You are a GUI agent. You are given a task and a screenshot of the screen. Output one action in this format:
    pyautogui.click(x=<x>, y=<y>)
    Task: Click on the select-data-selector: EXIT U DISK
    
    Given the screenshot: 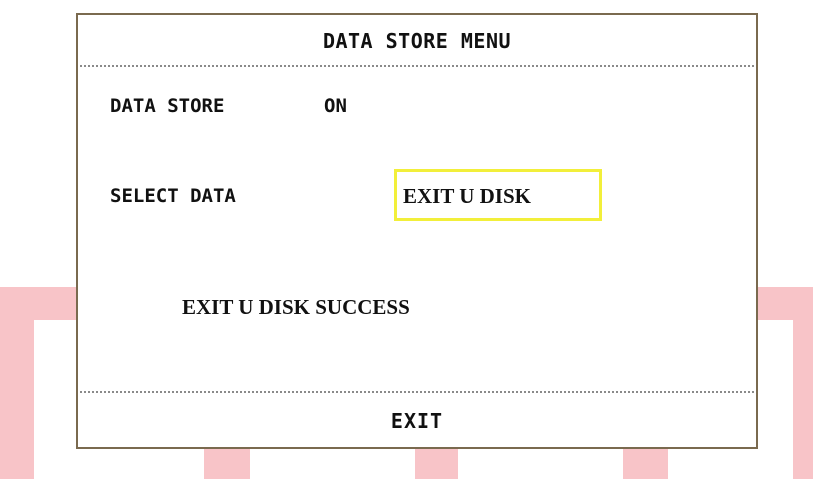 What is the action you would take?
    pyautogui.click(x=498, y=195)
    